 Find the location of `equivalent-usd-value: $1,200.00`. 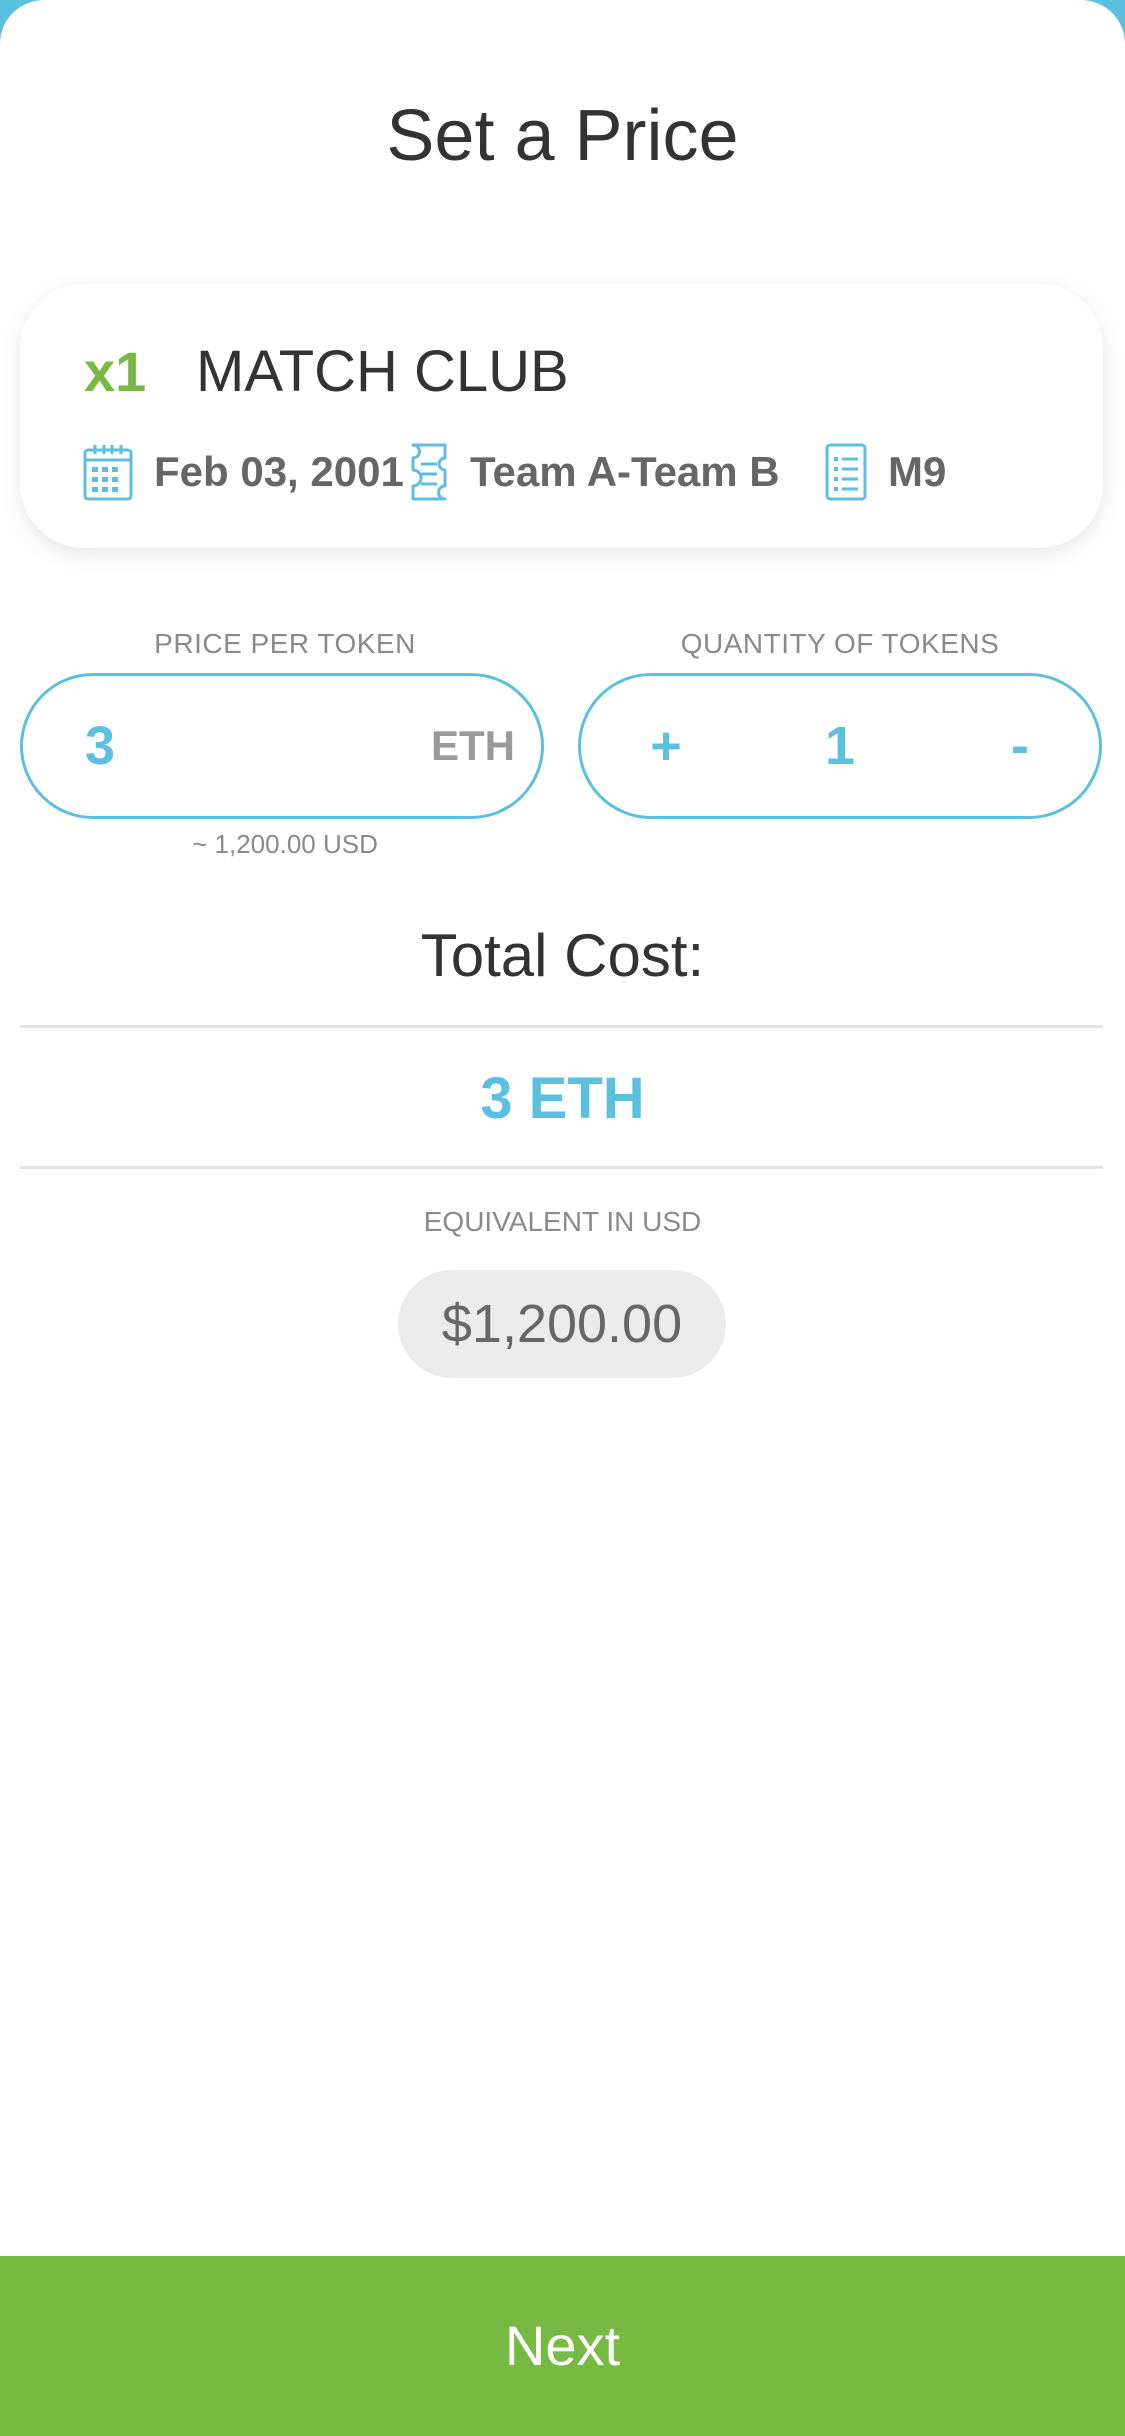

equivalent-usd-value: $1,200.00 is located at coordinates (562, 1324).